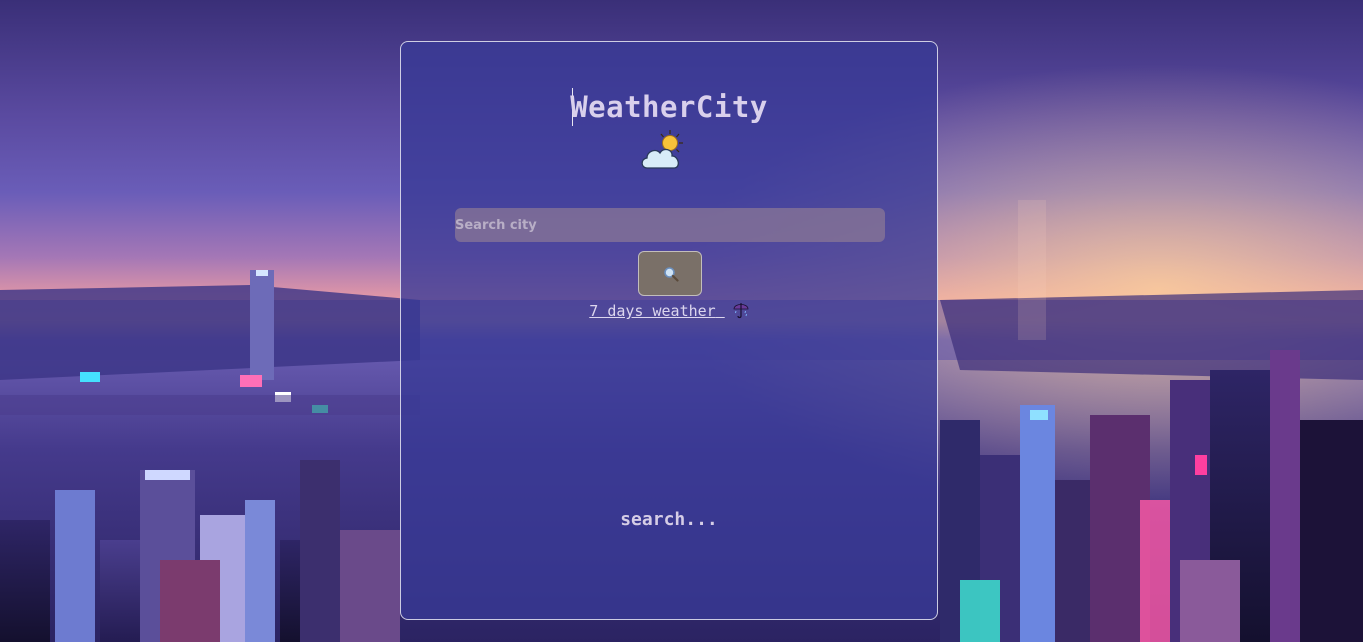 The height and width of the screenshot is (642, 1363). I want to click on app-title: WeatherCity, so click(669, 107).